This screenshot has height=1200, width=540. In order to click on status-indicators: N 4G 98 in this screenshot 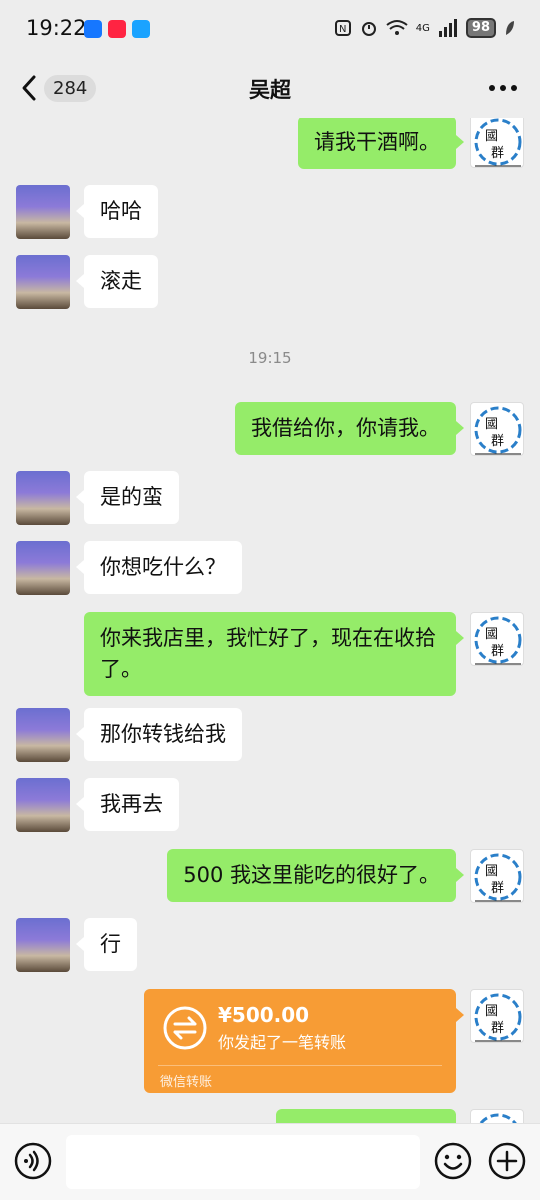, I will do `click(425, 28)`.